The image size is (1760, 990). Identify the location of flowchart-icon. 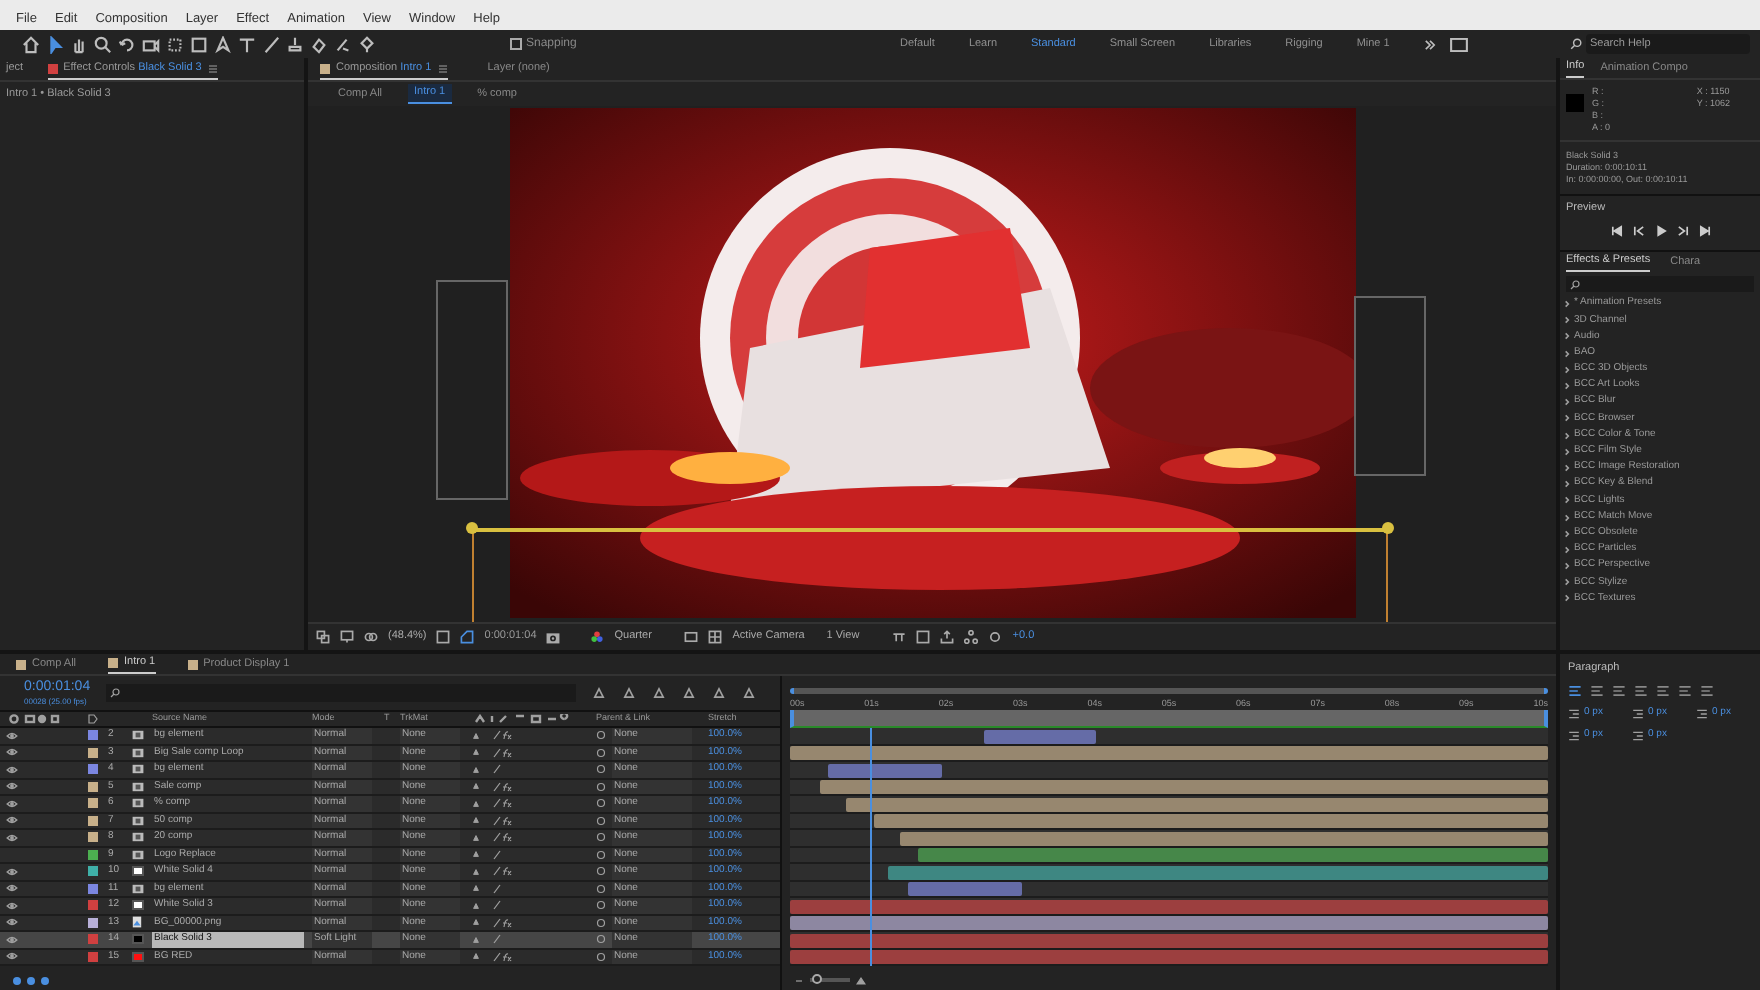
(971, 637).